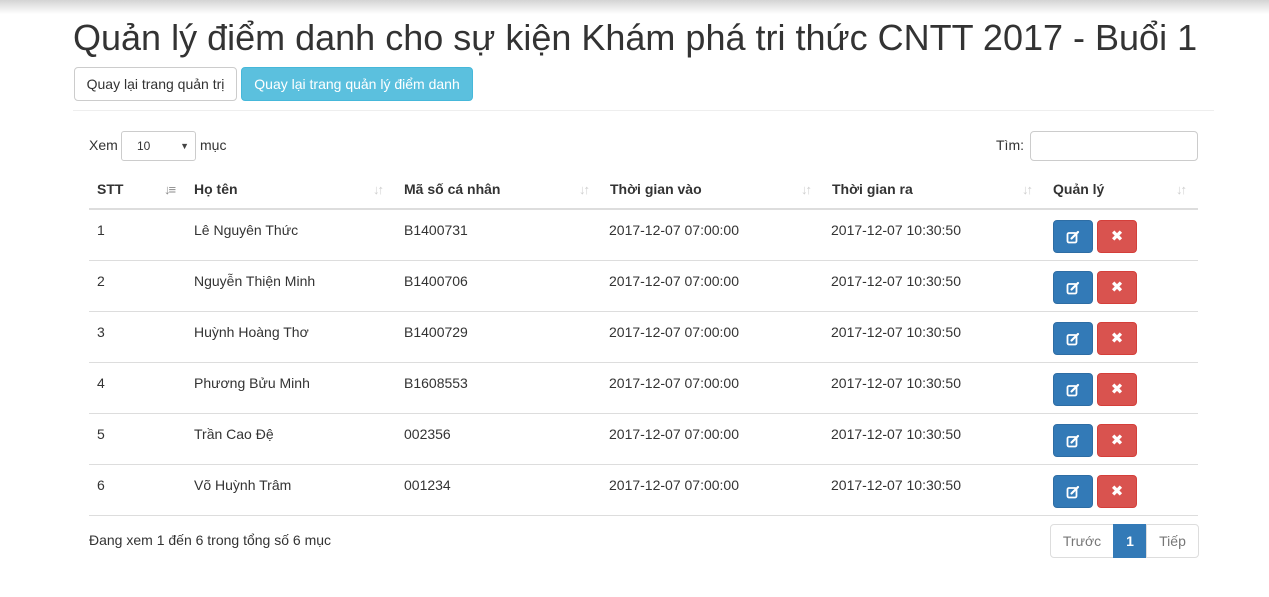  What do you see at coordinates (436, 383) in the screenshot?
I see `cell-id: B1608553` at bounding box center [436, 383].